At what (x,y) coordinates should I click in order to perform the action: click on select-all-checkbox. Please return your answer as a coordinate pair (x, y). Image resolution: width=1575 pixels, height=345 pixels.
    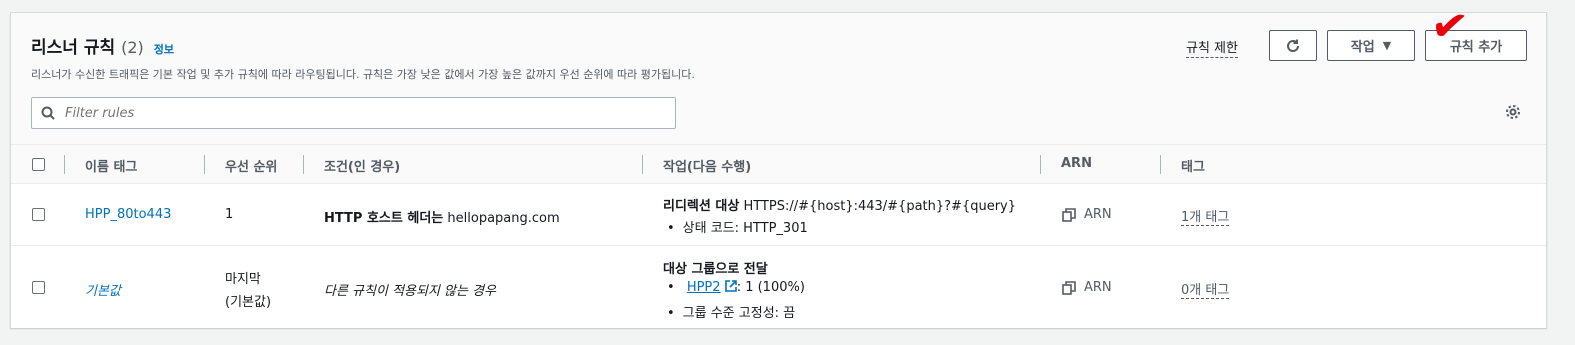
    Looking at the image, I should click on (38, 164).